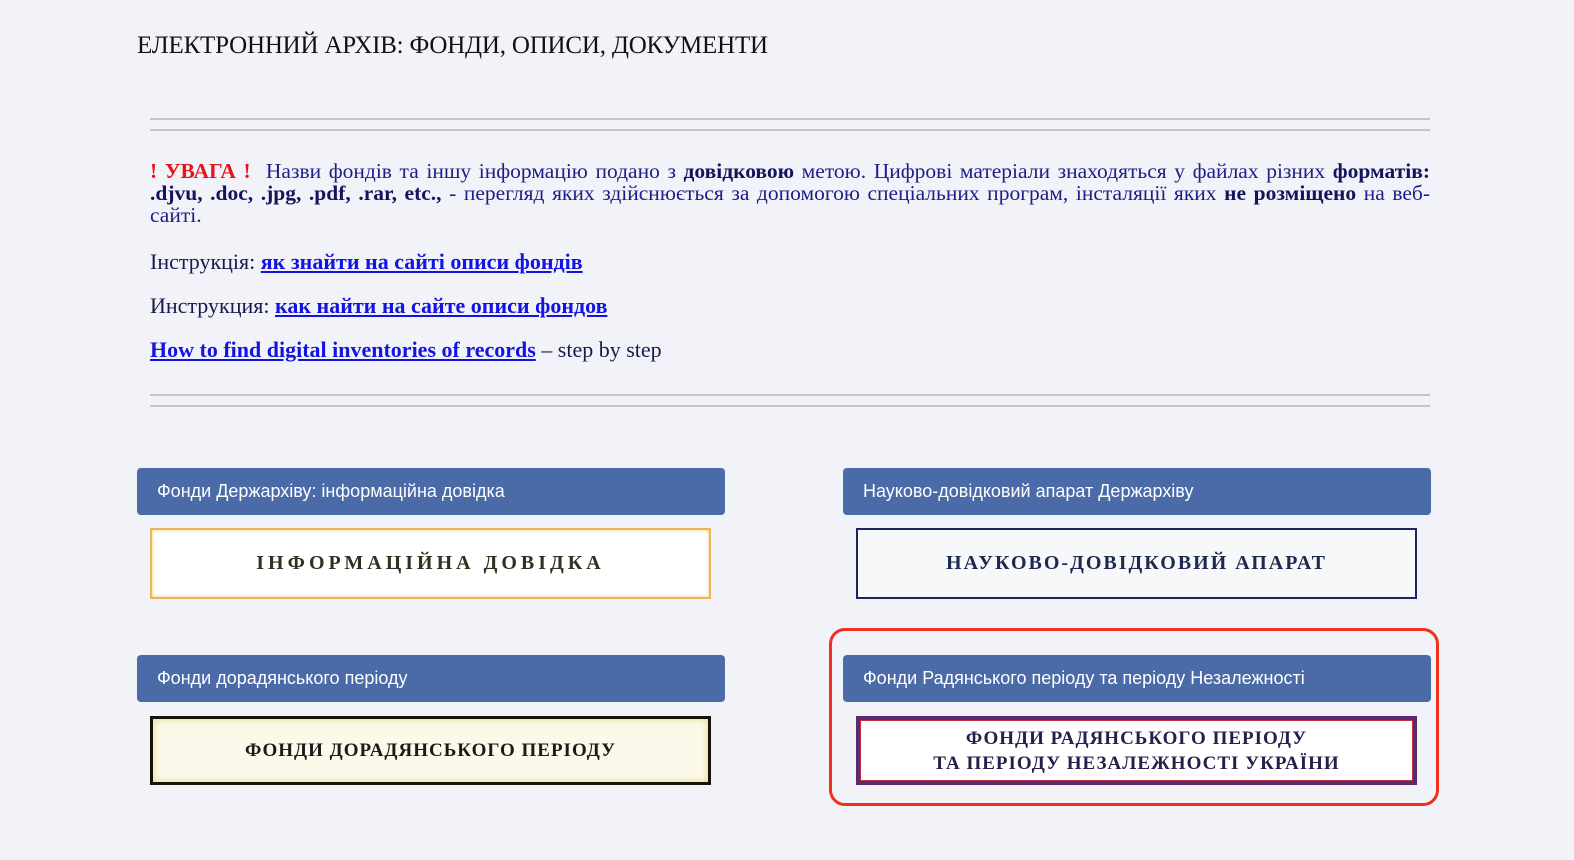 The image size is (1574, 860). What do you see at coordinates (210, 305) in the screenshot?
I see `instruction-prefix: Инструкция:` at bounding box center [210, 305].